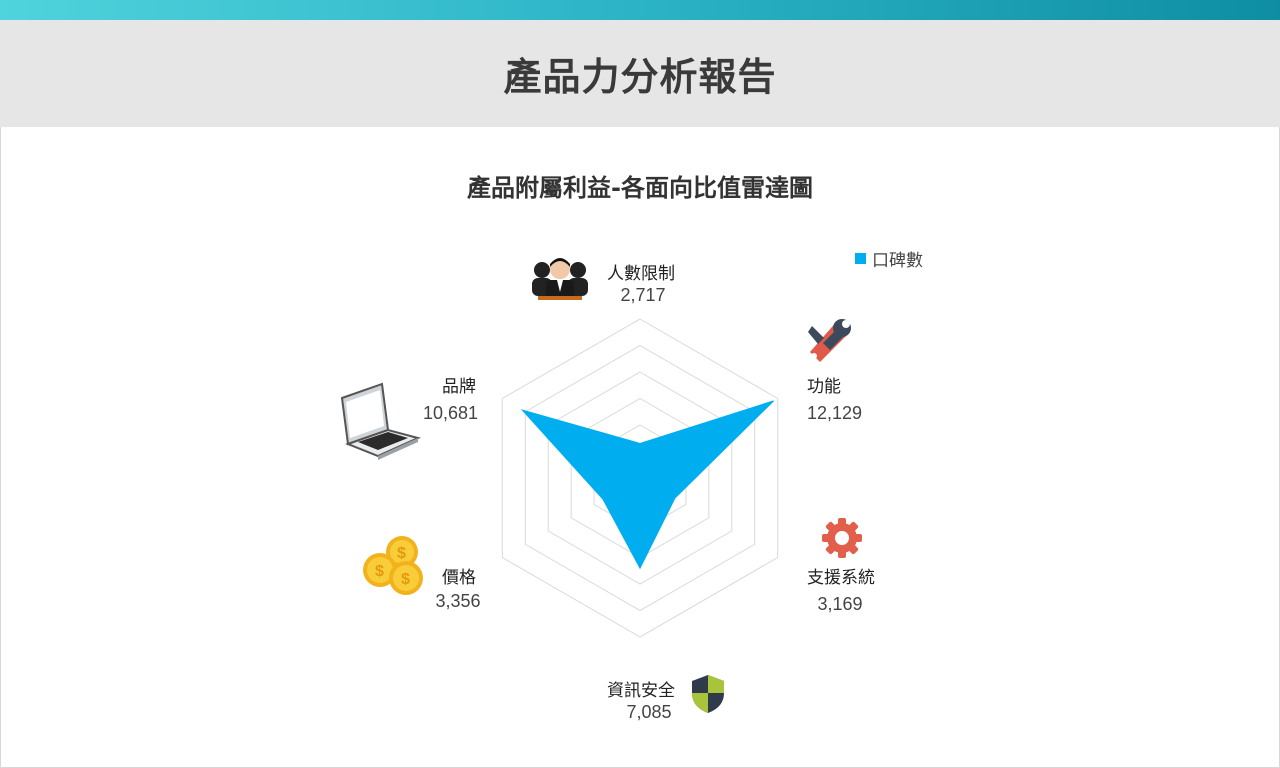 The image size is (1280, 768). Describe the element at coordinates (834, 413) in the screenshot. I see `axis-value-label: 12,129` at that location.